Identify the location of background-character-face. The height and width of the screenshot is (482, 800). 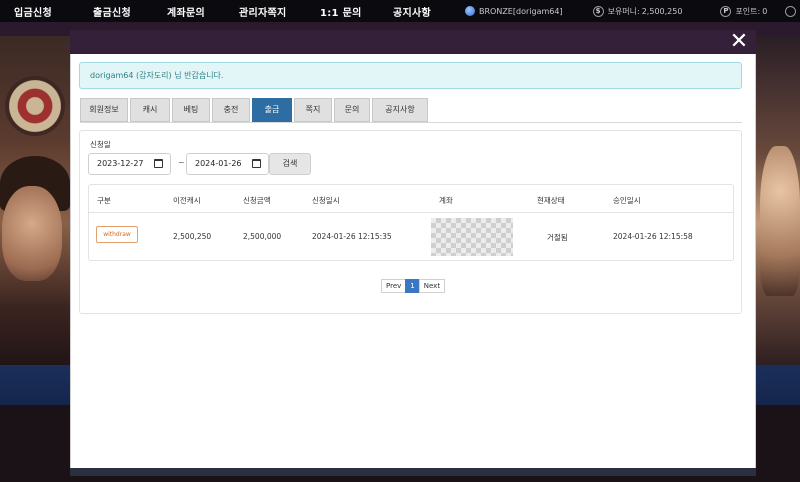
(32, 233).